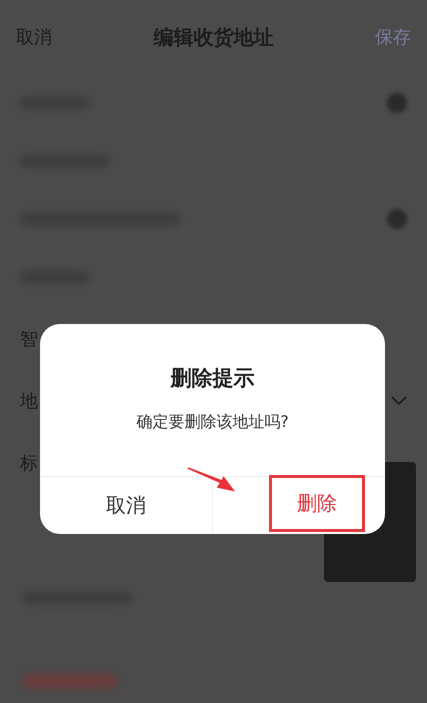 This screenshot has height=703, width=427. I want to click on annotation-arrow, so click(211, 480).